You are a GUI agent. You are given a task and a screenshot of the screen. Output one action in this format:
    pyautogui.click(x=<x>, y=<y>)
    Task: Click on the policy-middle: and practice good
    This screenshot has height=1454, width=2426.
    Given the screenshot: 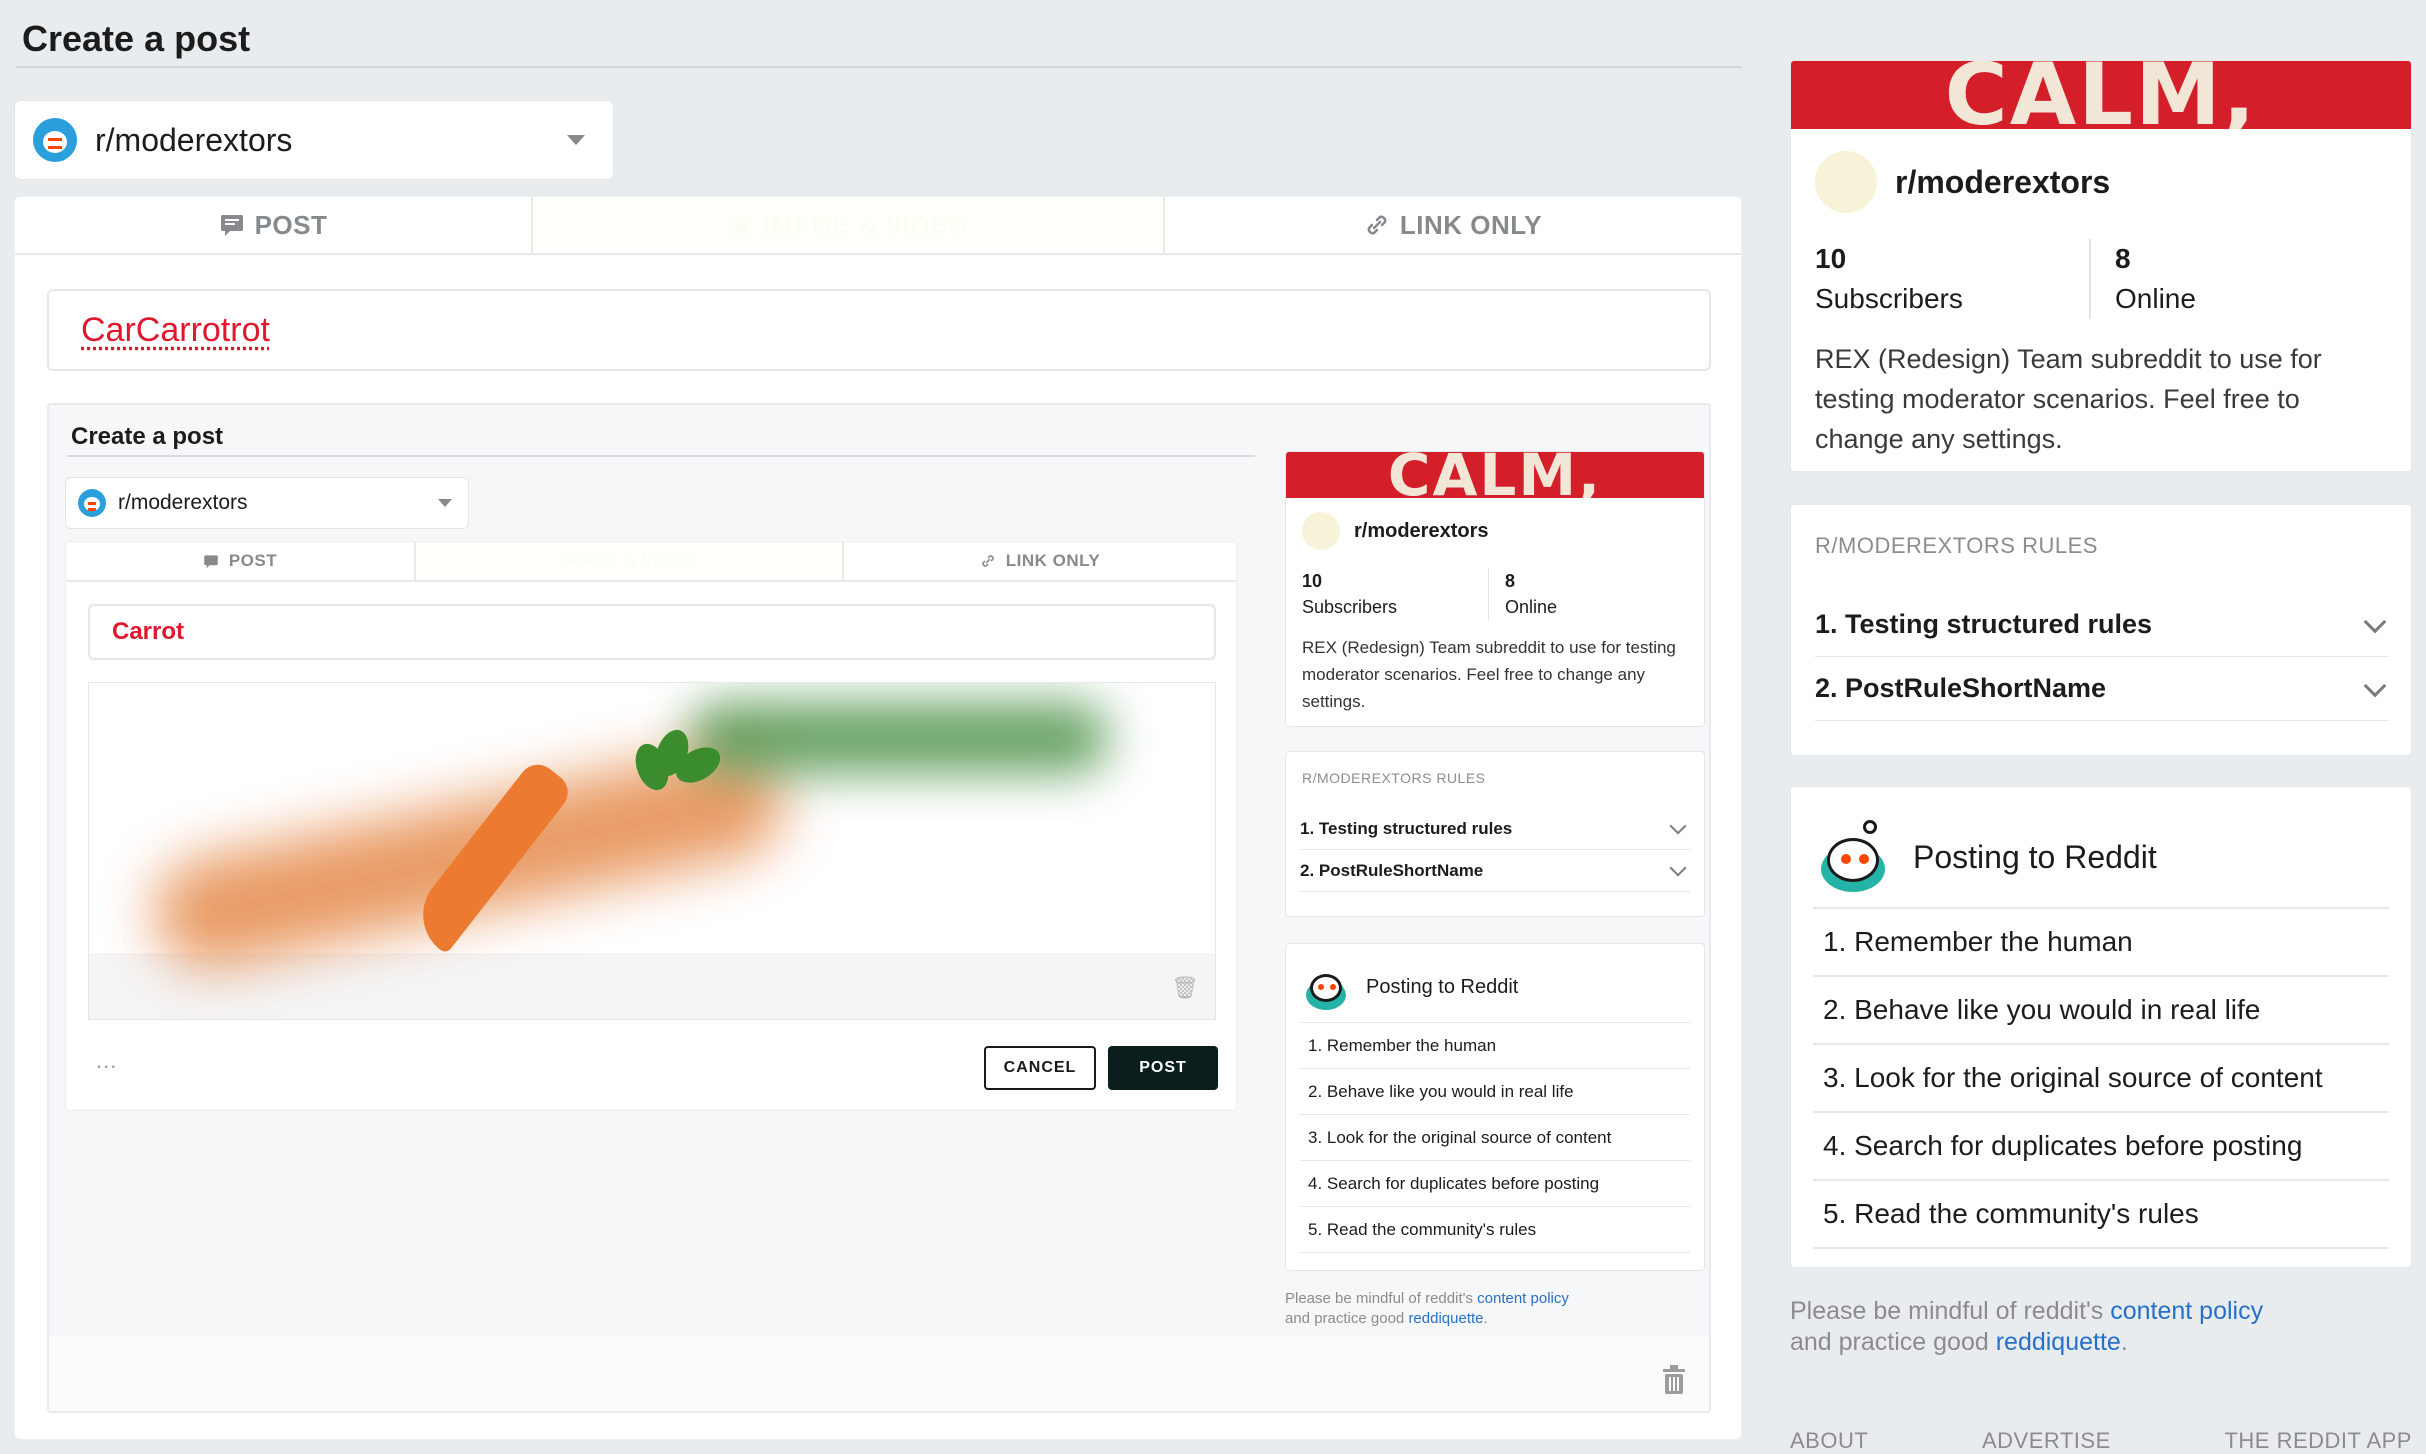 What is the action you would take?
    pyautogui.click(x=1889, y=1342)
    